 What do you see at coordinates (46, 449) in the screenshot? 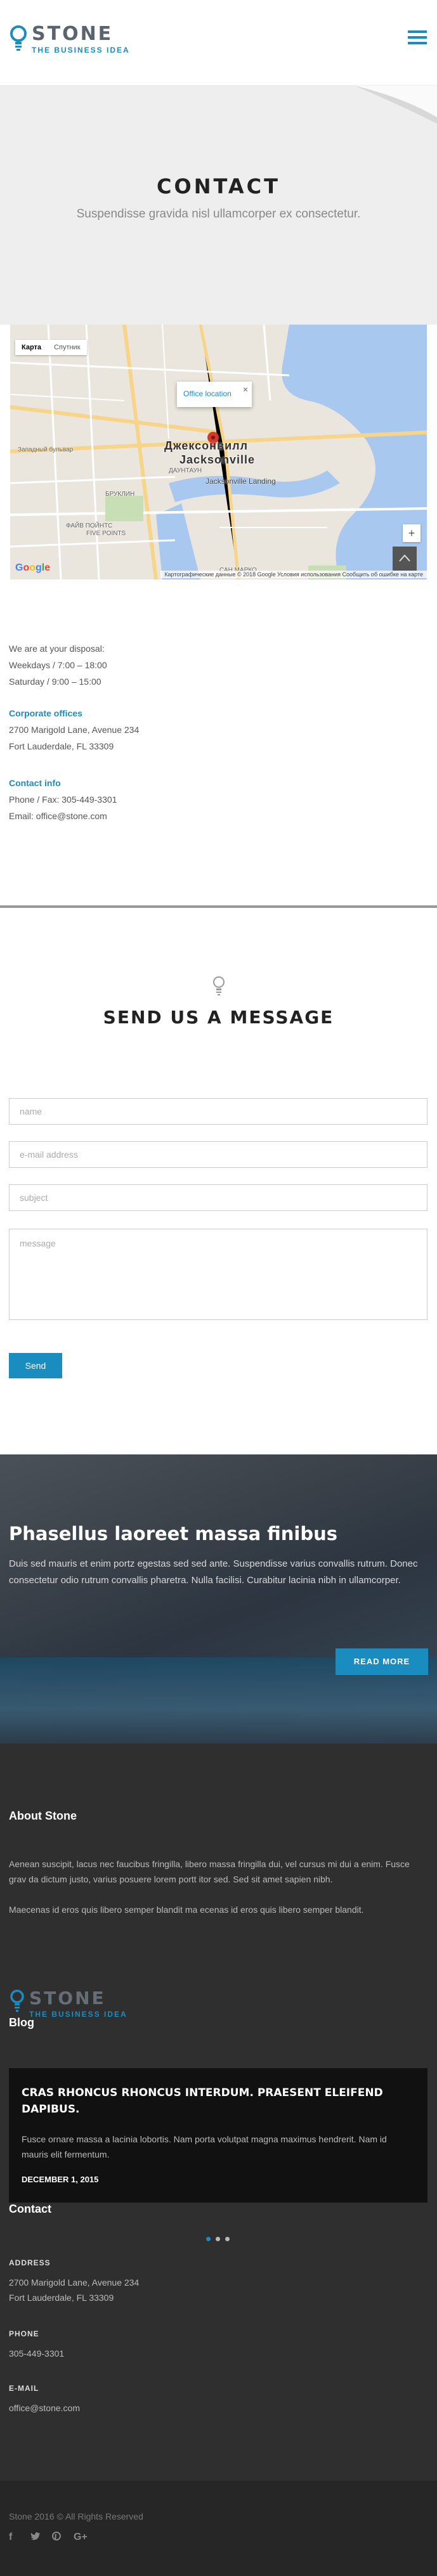
I see `map-road-label: Западный бульвар` at bounding box center [46, 449].